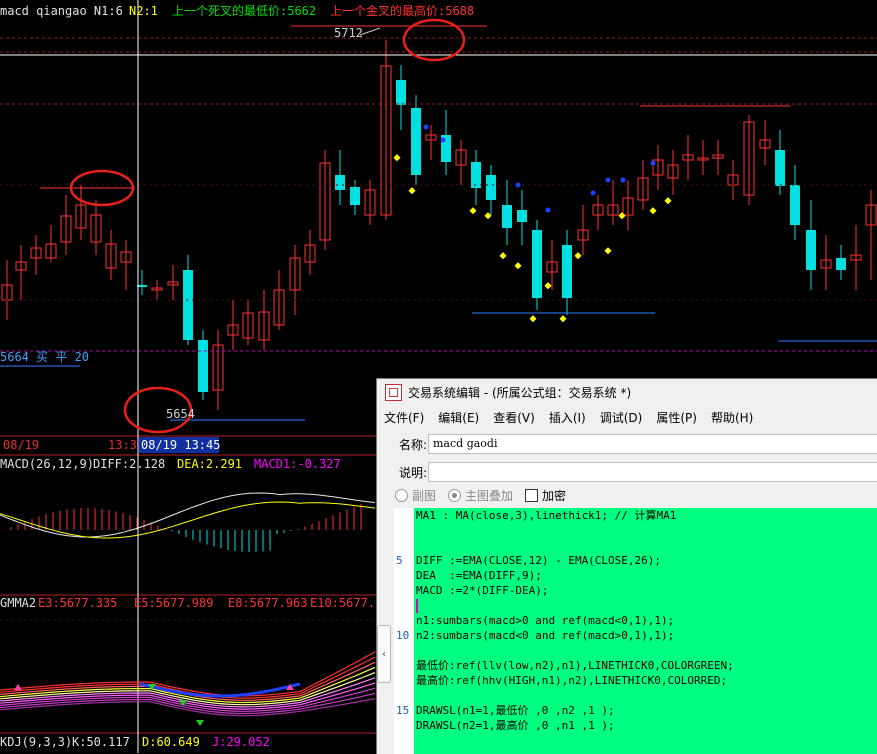 This screenshot has height=754, width=877. What do you see at coordinates (545, 620) in the screenshot?
I see `code-line-8: n1:sumbars(macd>0 and ref(macd<0,1),1);` at bounding box center [545, 620].